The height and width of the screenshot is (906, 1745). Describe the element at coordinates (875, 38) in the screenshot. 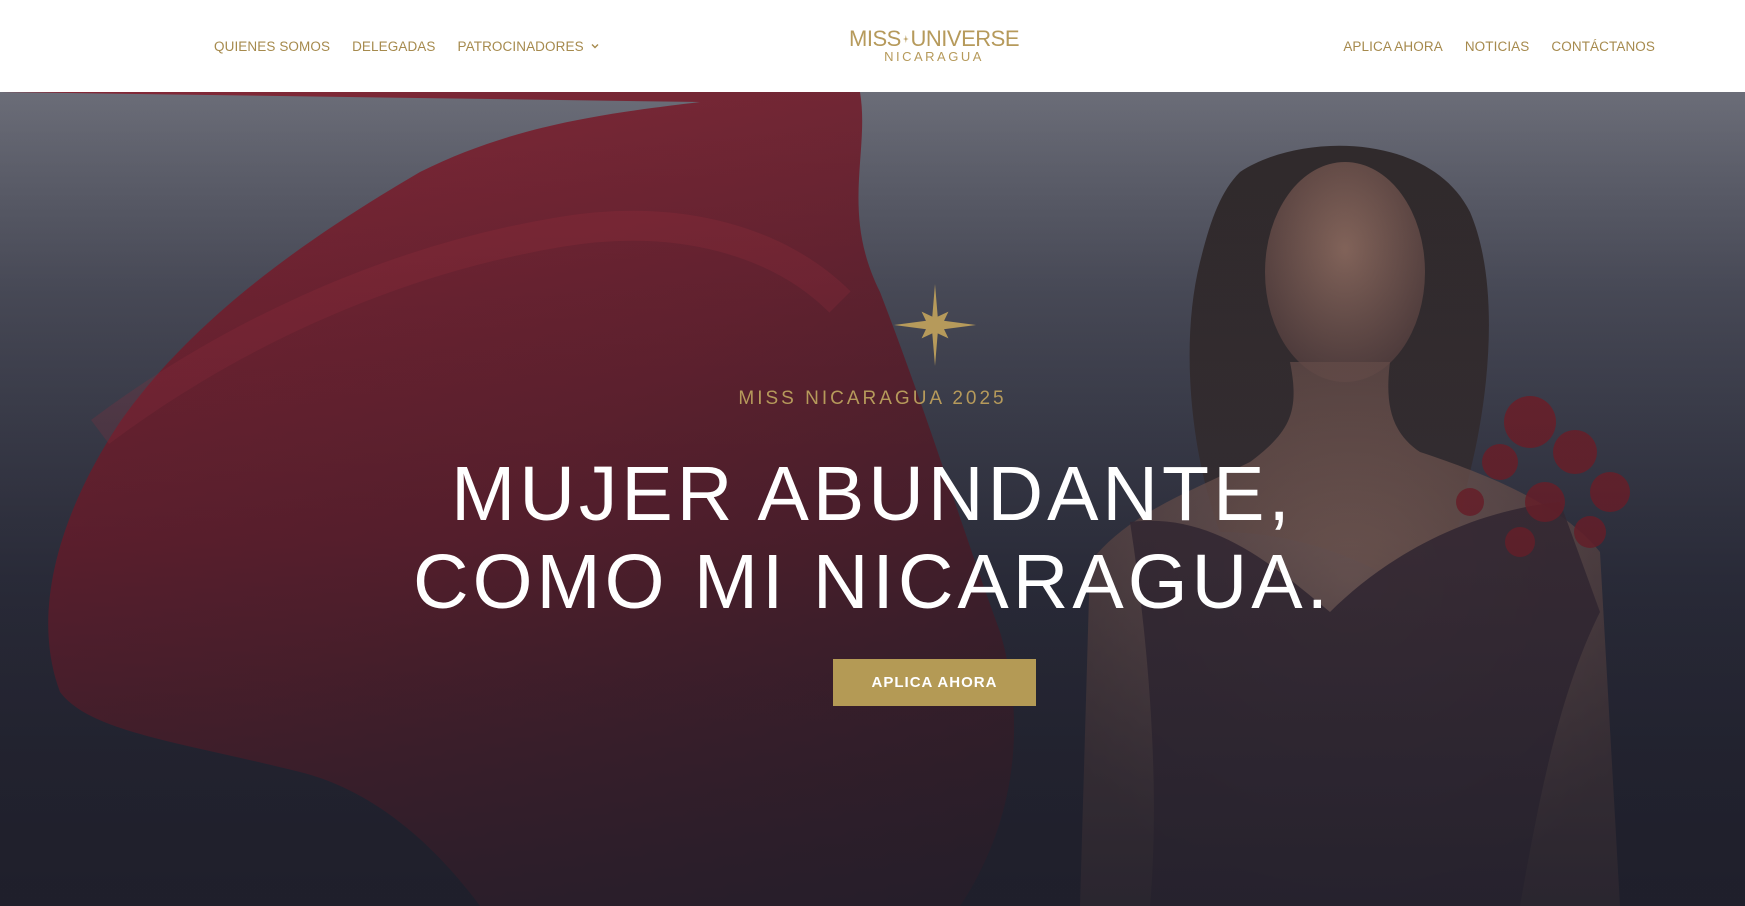

I see `logo-miss: MISS` at that location.